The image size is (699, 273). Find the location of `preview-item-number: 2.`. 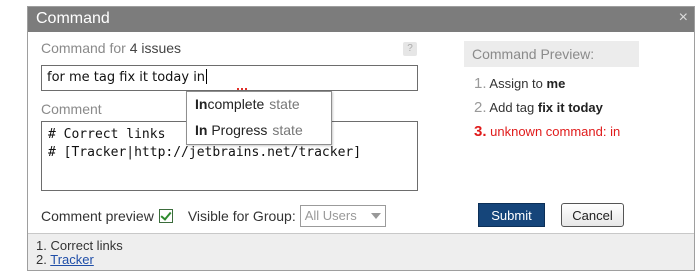

preview-item-number: 2. is located at coordinates (480, 107).